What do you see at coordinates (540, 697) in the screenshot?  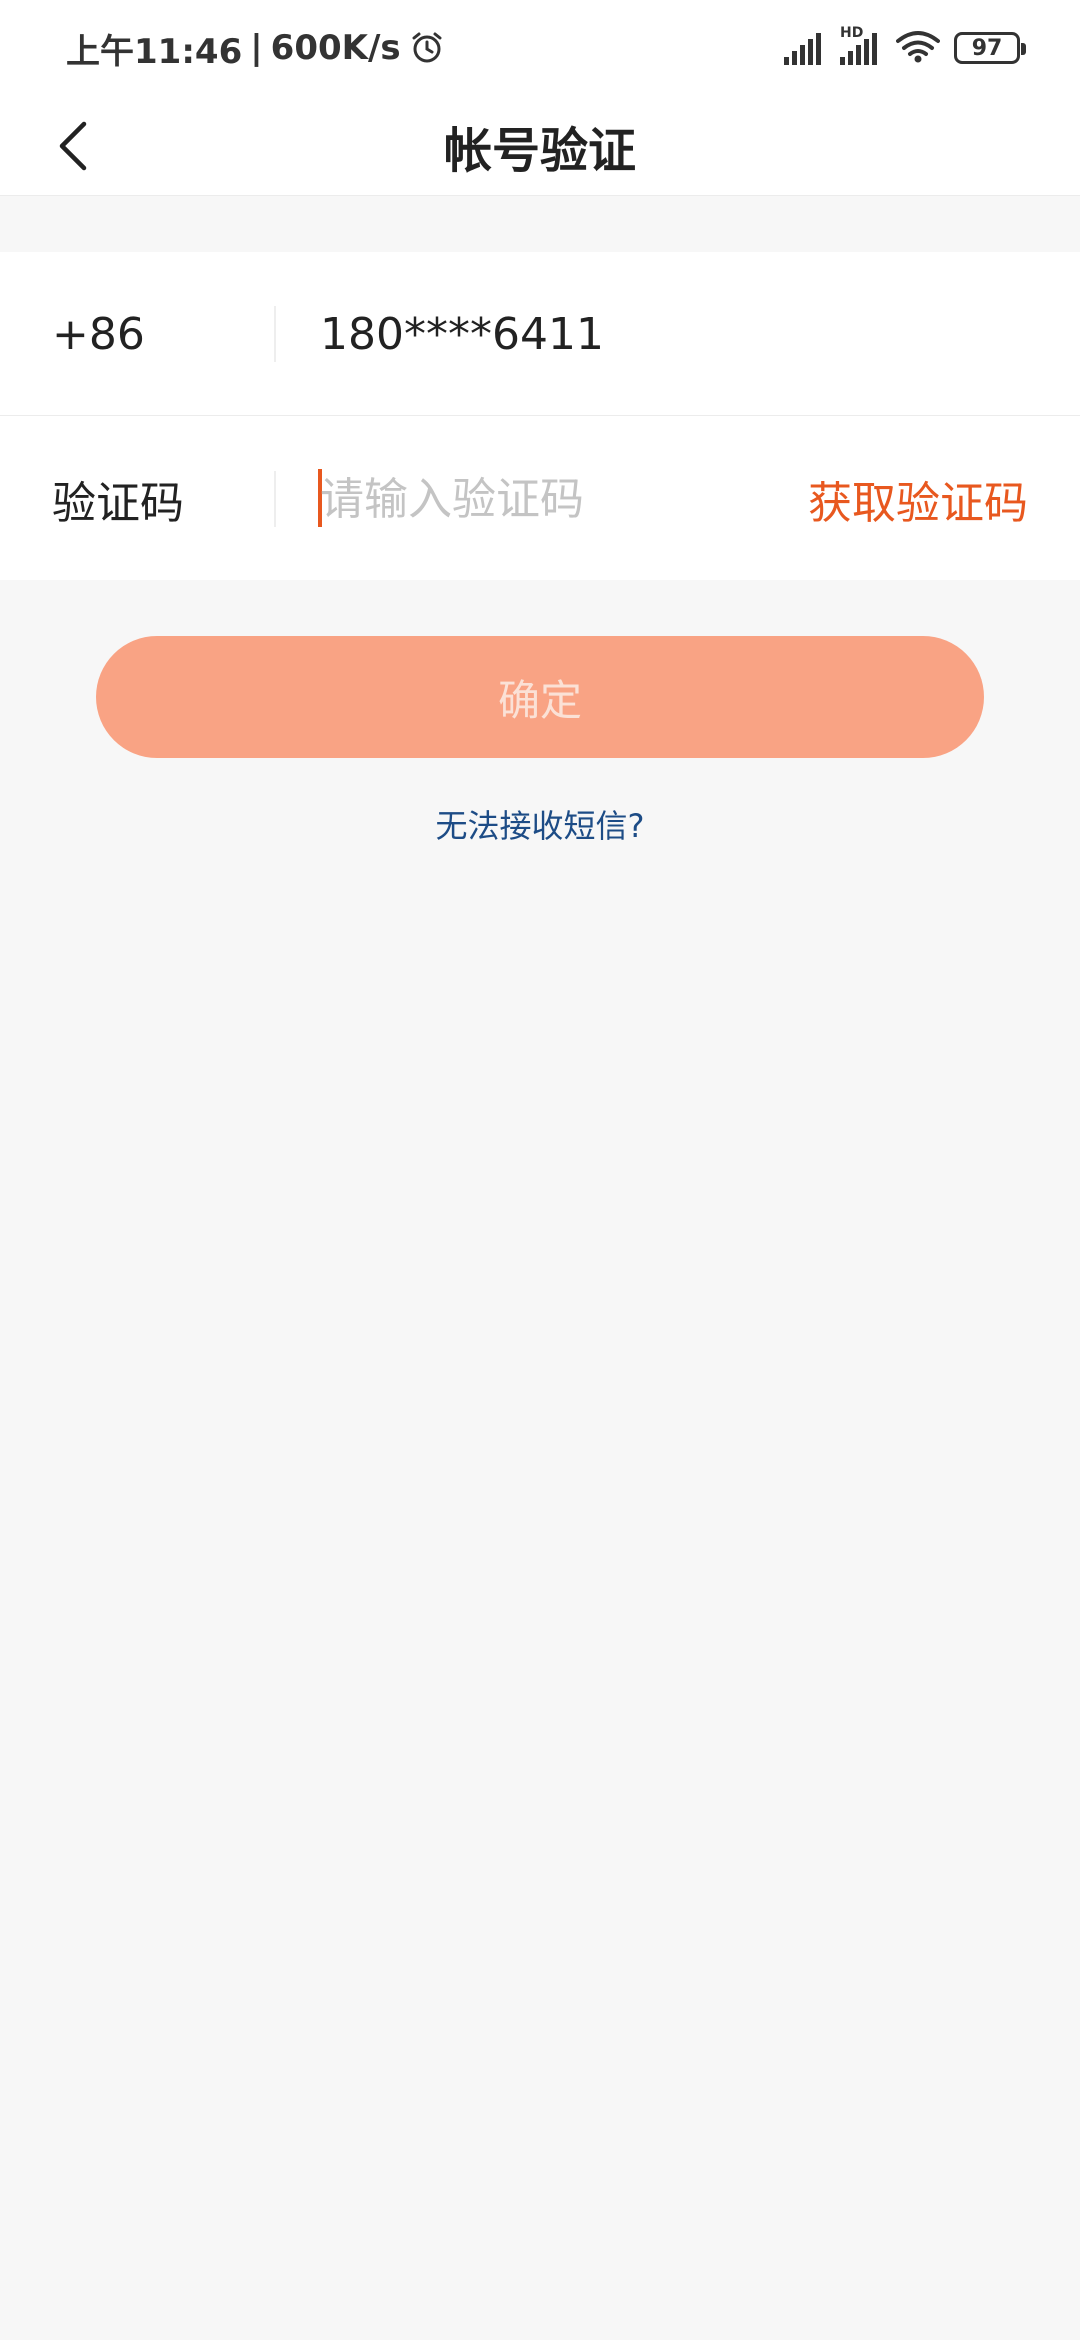 I see `confirm-button: 确定` at bounding box center [540, 697].